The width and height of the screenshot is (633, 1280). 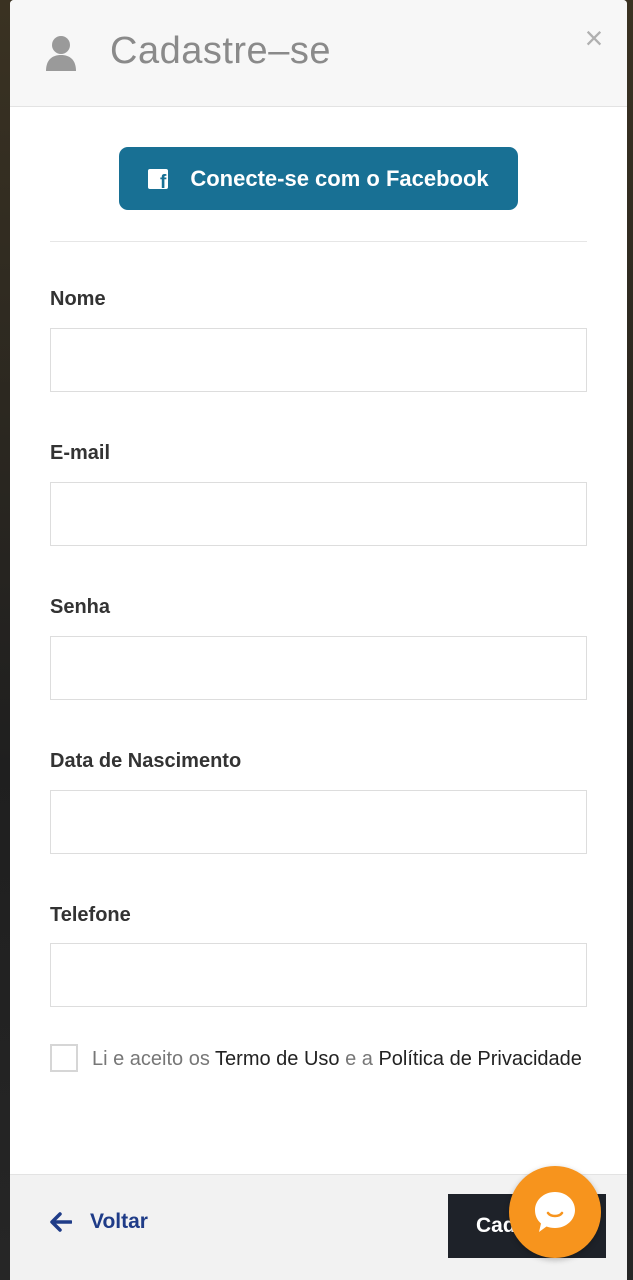 What do you see at coordinates (318, 514) in the screenshot?
I see `email-input` at bounding box center [318, 514].